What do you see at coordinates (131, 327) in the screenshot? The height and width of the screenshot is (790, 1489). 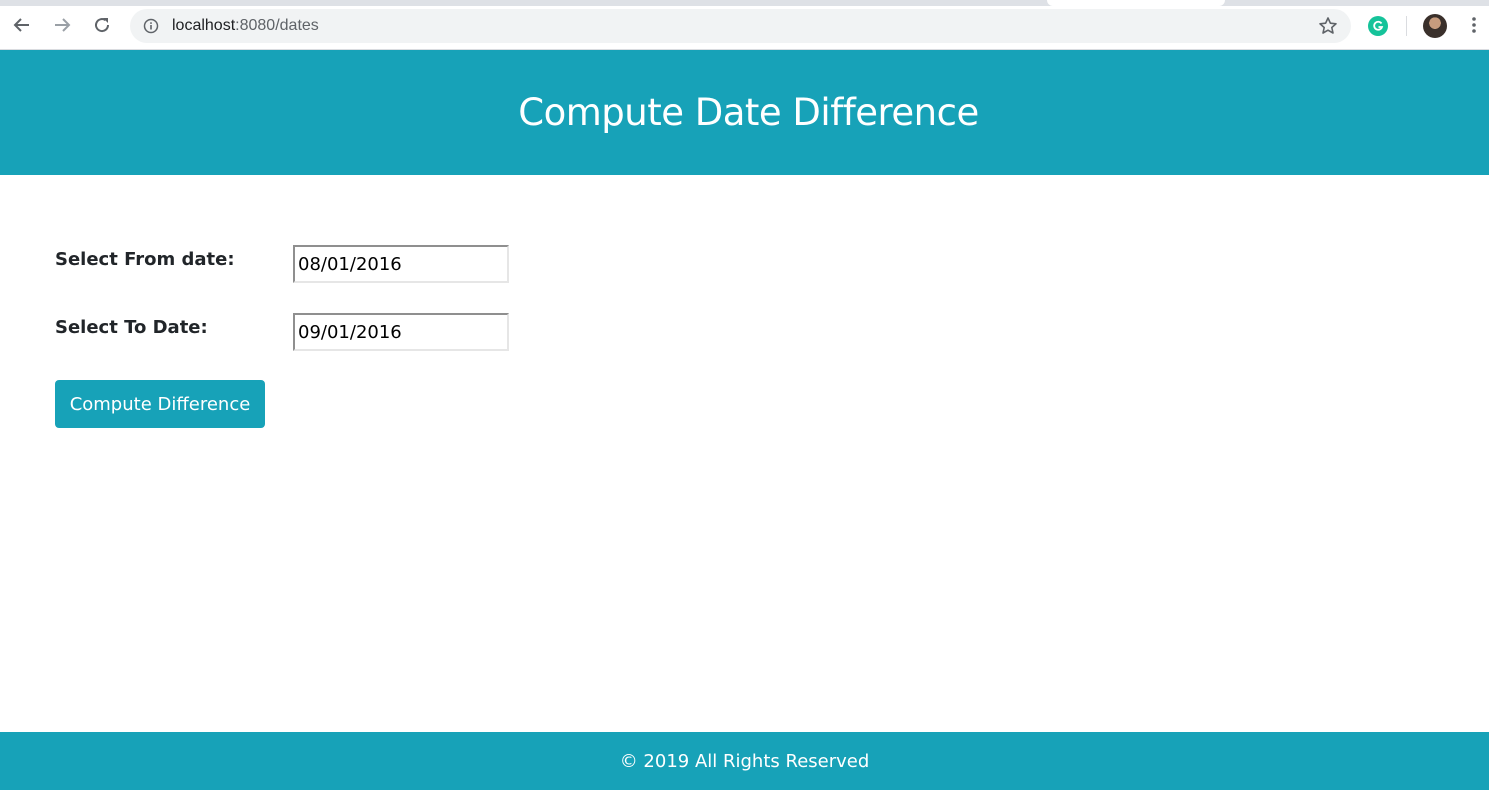 I see `to-date-label: Select To Date:` at bounding box center [131, 327].